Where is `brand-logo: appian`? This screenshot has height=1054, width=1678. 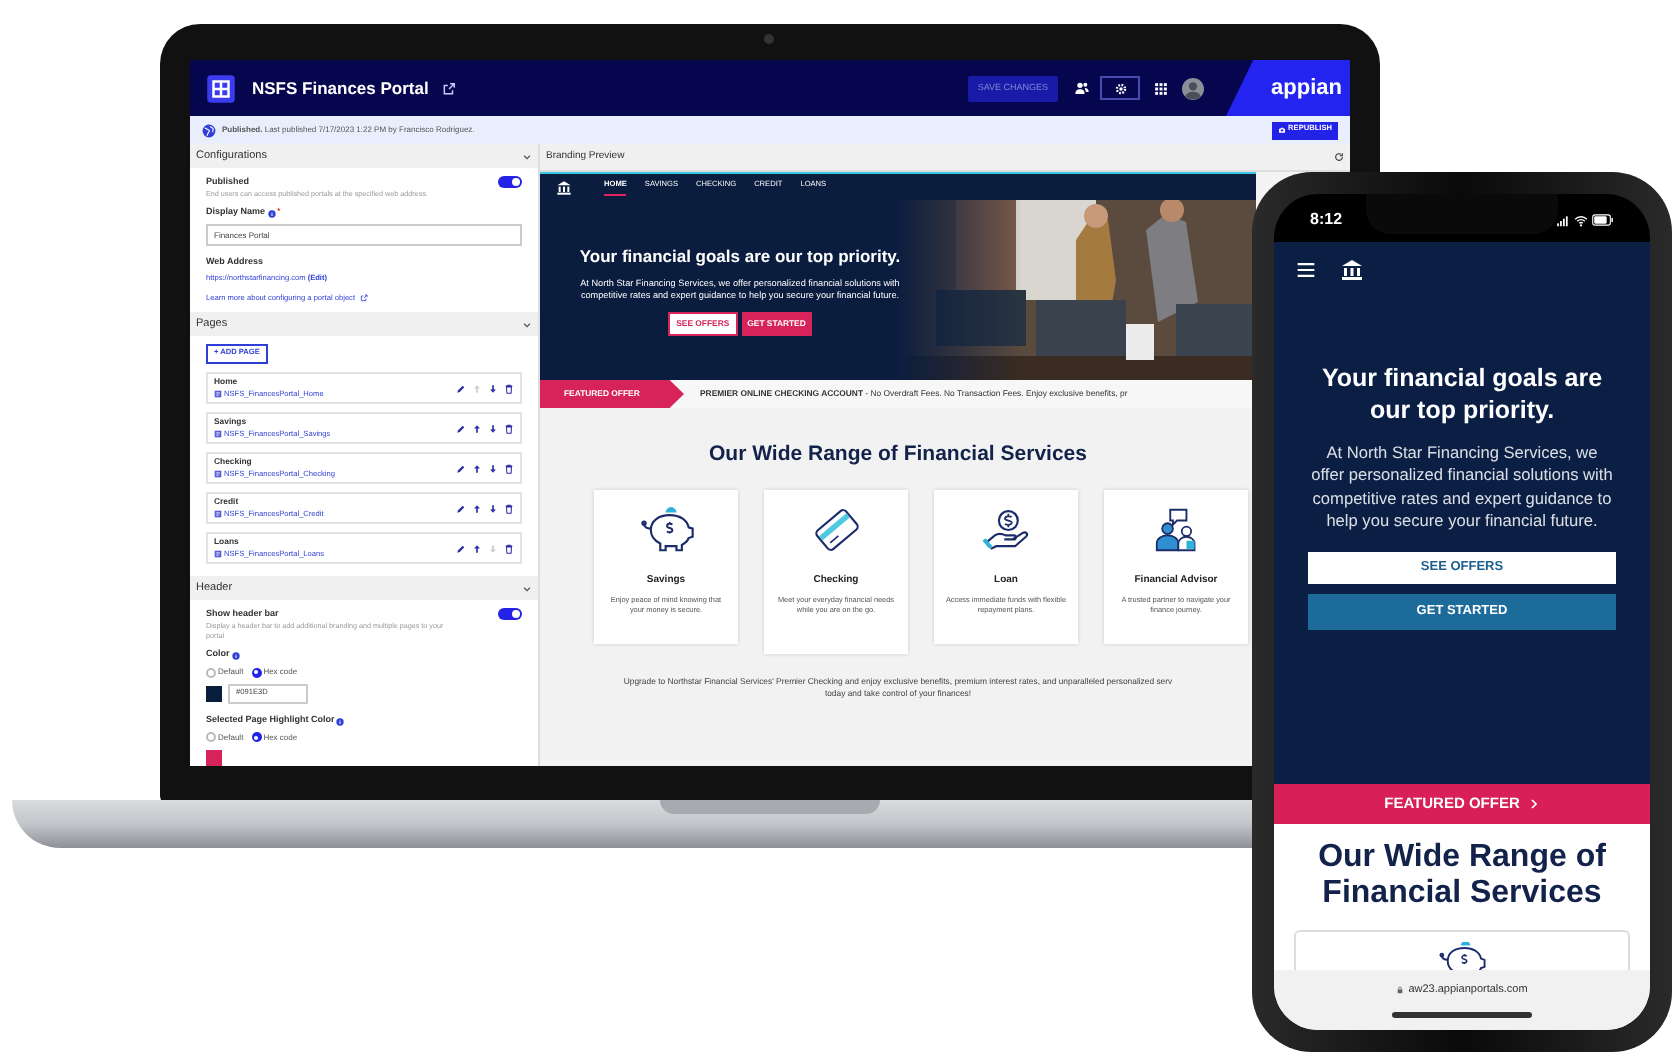
brand-logo: appian is located at coordinates (1306, 88).